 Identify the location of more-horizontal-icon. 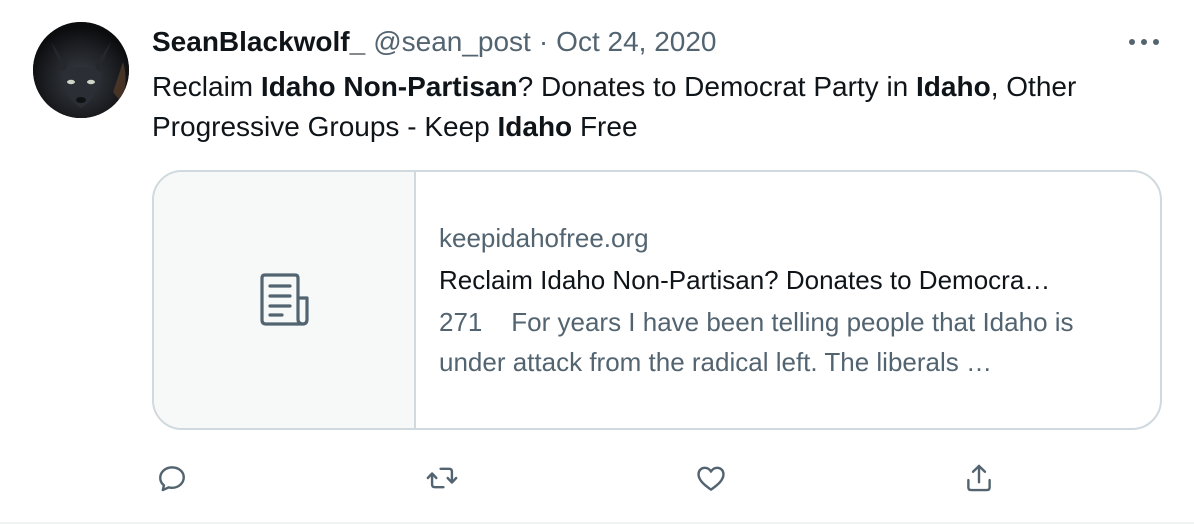
(1144, 42).